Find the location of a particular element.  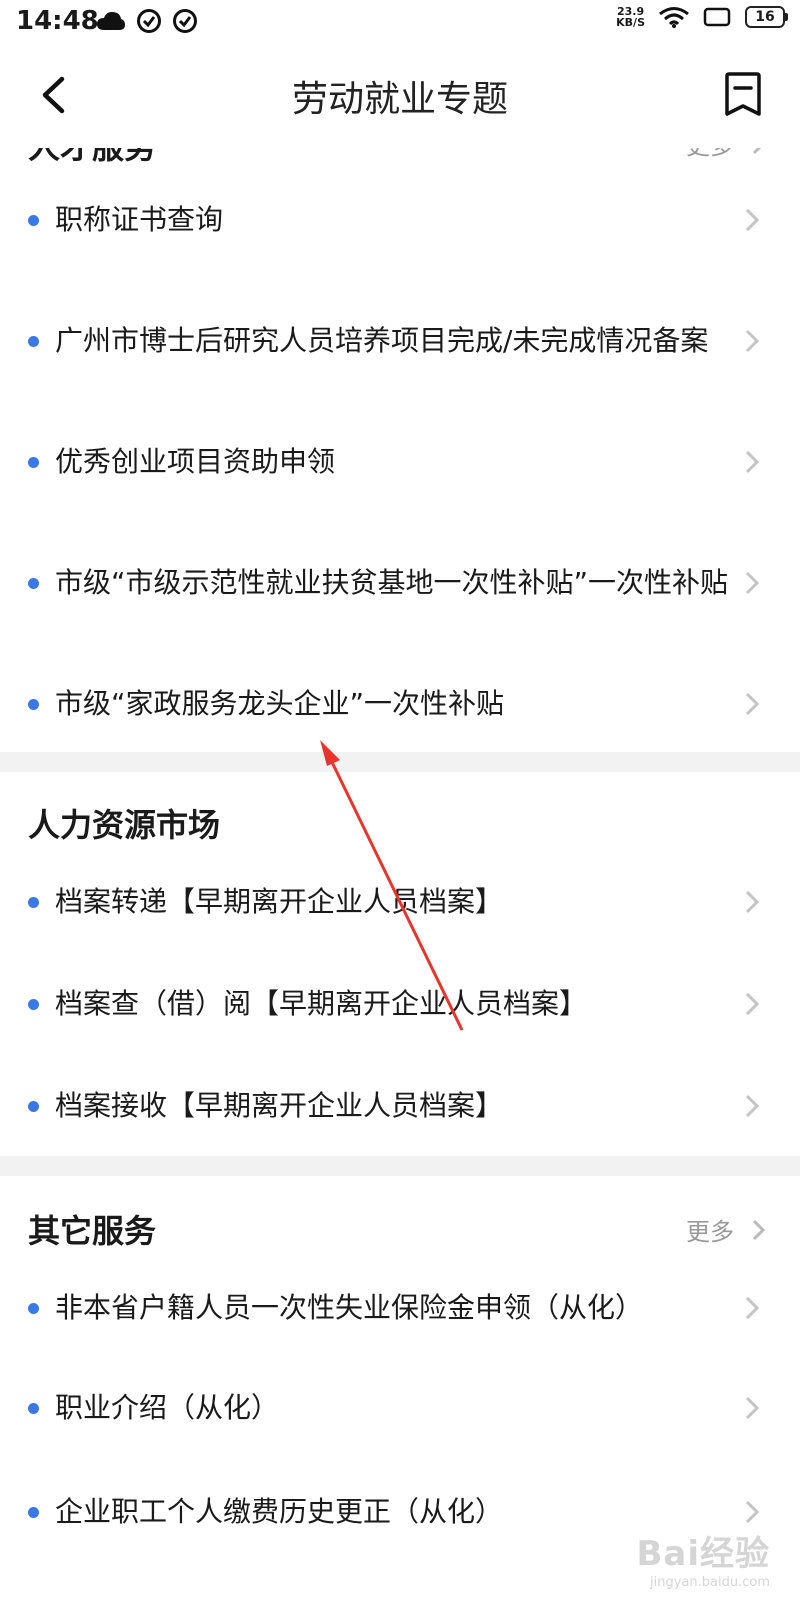

list-item: 广州市博士后研究人员培养项目完成/未完成情况备案 is located at coordinates (400, 341).